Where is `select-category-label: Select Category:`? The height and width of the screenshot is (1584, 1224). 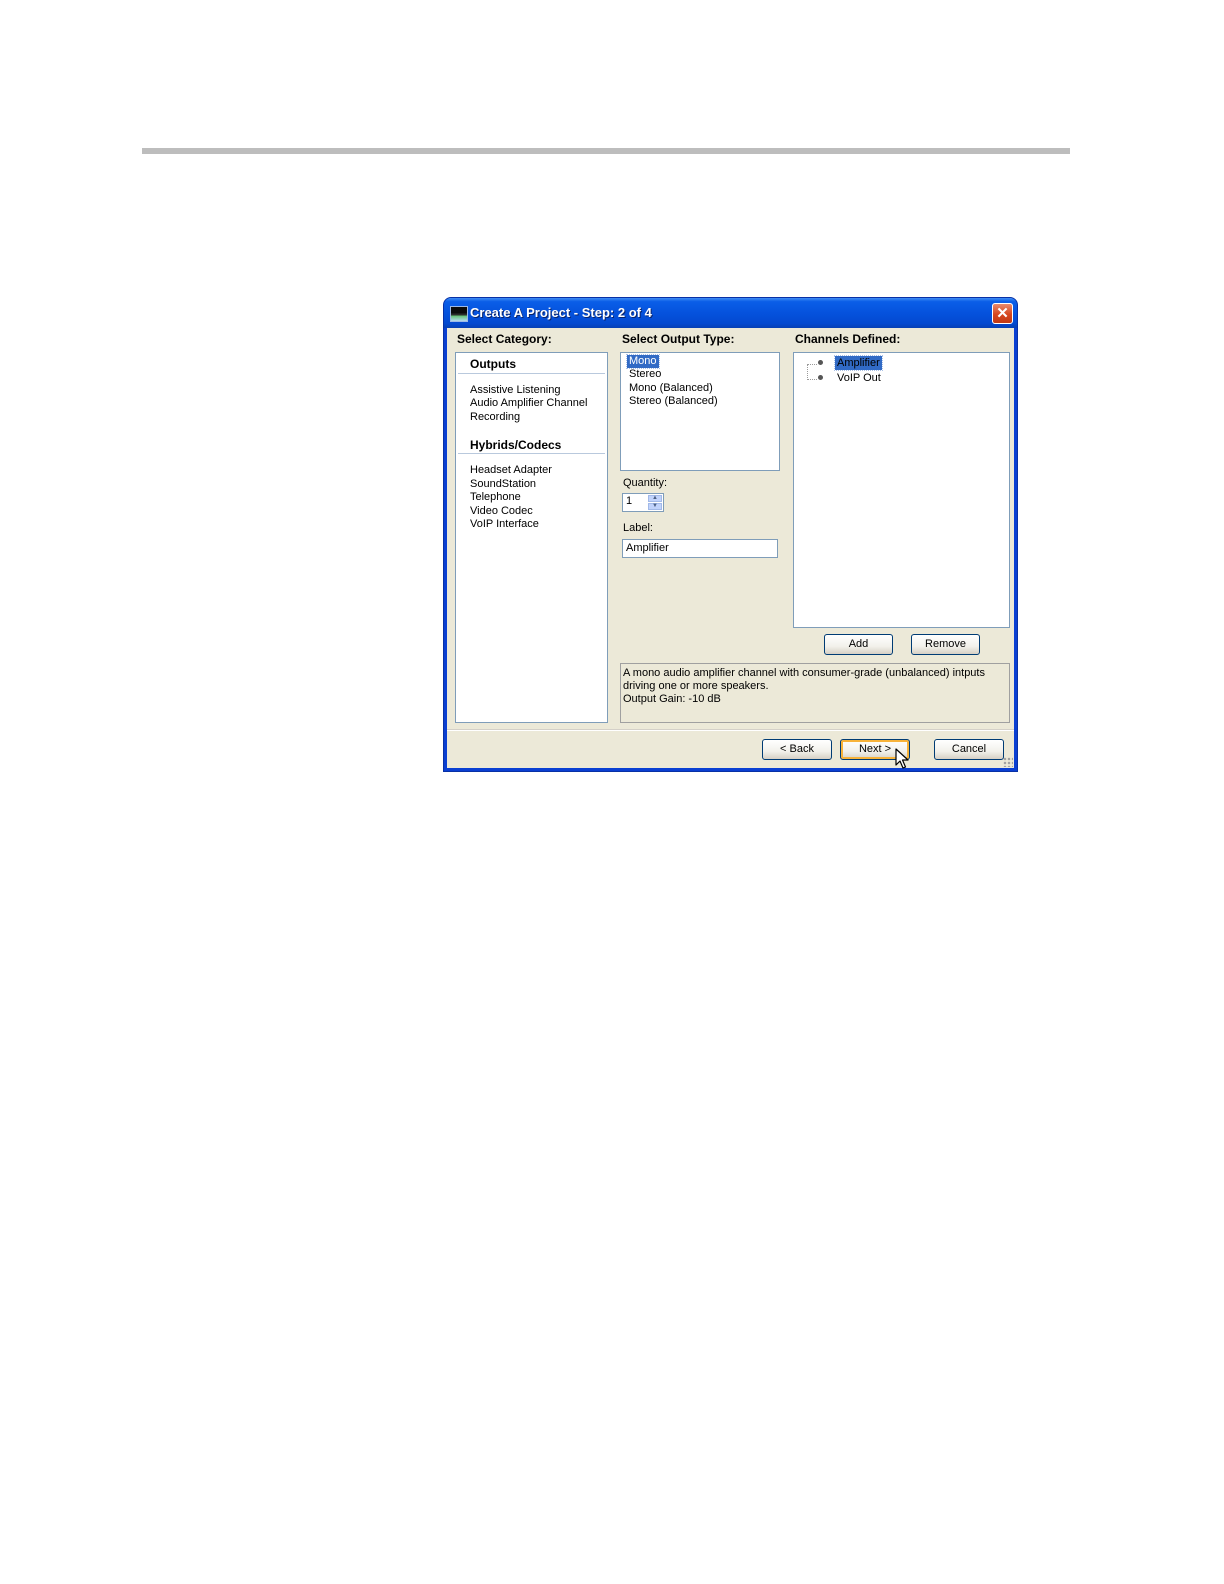
select-category-label: Select Category: is located at coordinates (504, 339).